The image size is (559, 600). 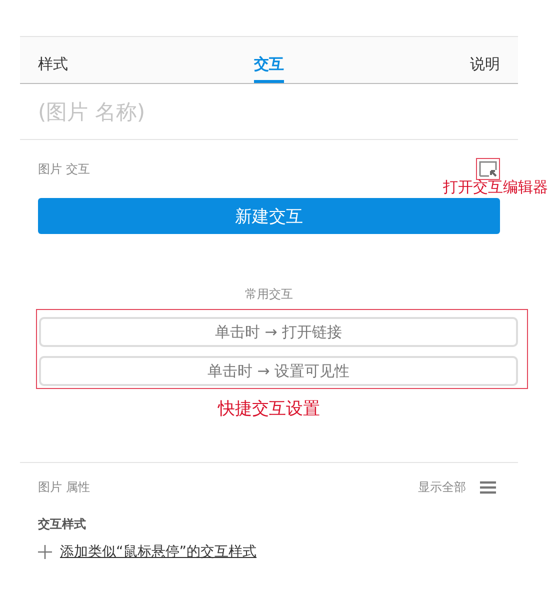 What do you see at coordinates (488, 487) in the screenshot?
I see `menu-icon` at bounding box center [488, 487].